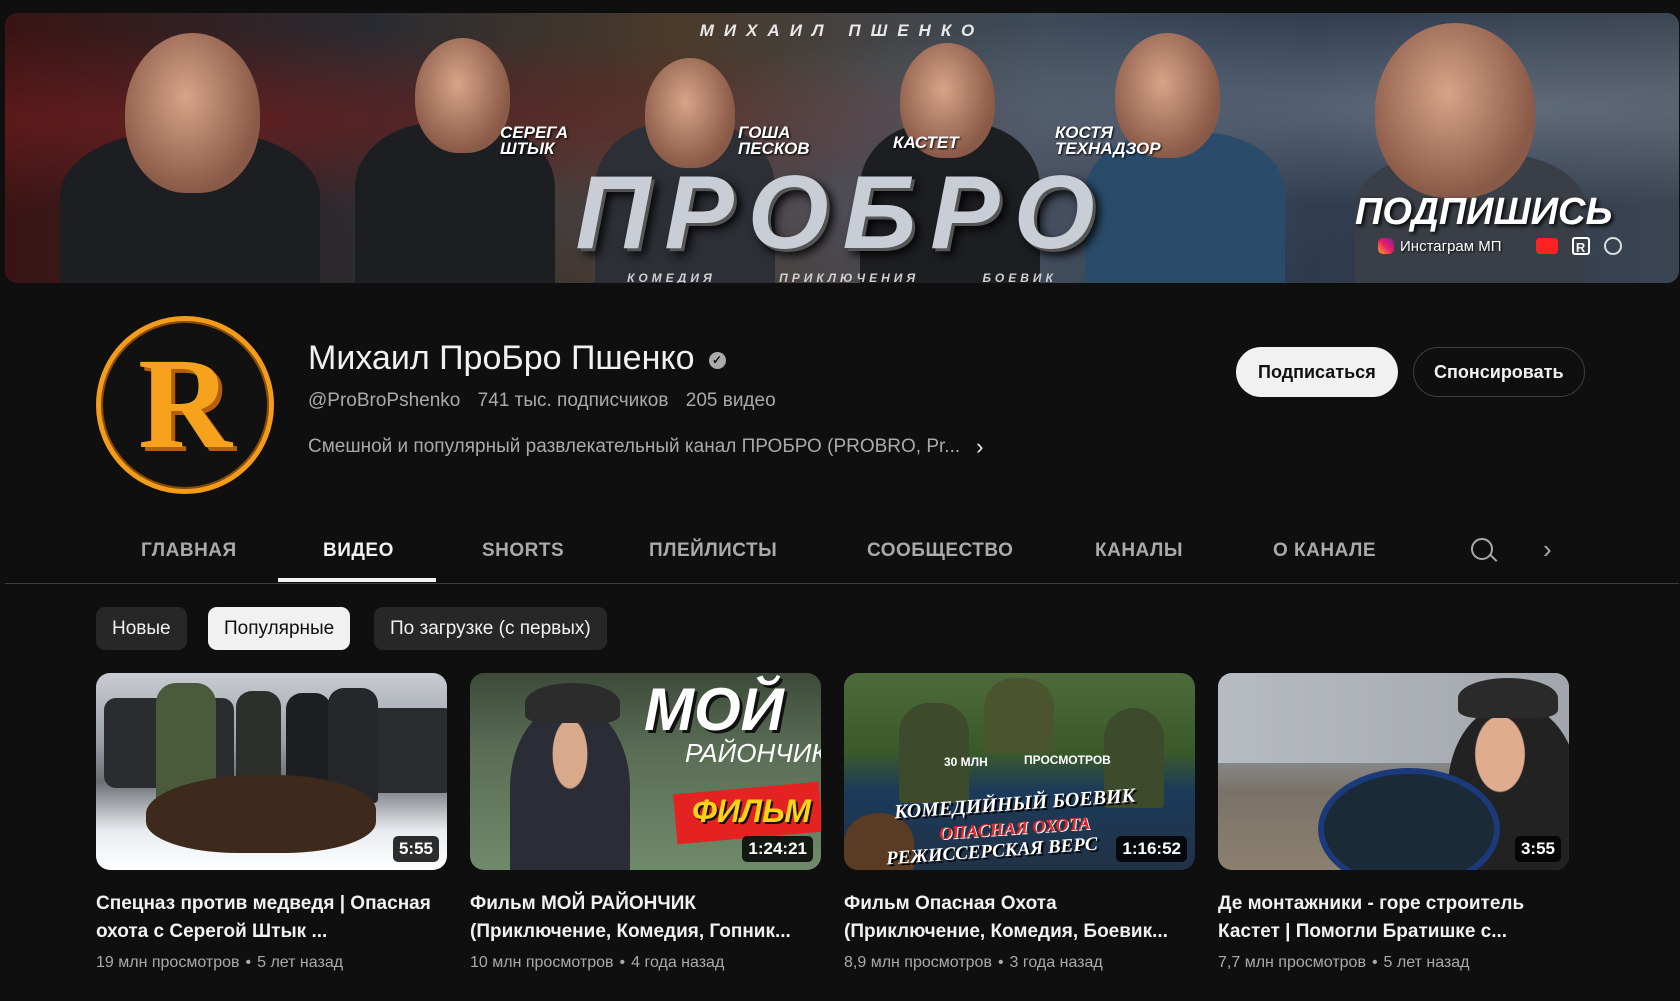 The width and height of the screenshot is (1680, 1001). I want to click on sponsor-button: Спонсировать, so click(1499, 372).